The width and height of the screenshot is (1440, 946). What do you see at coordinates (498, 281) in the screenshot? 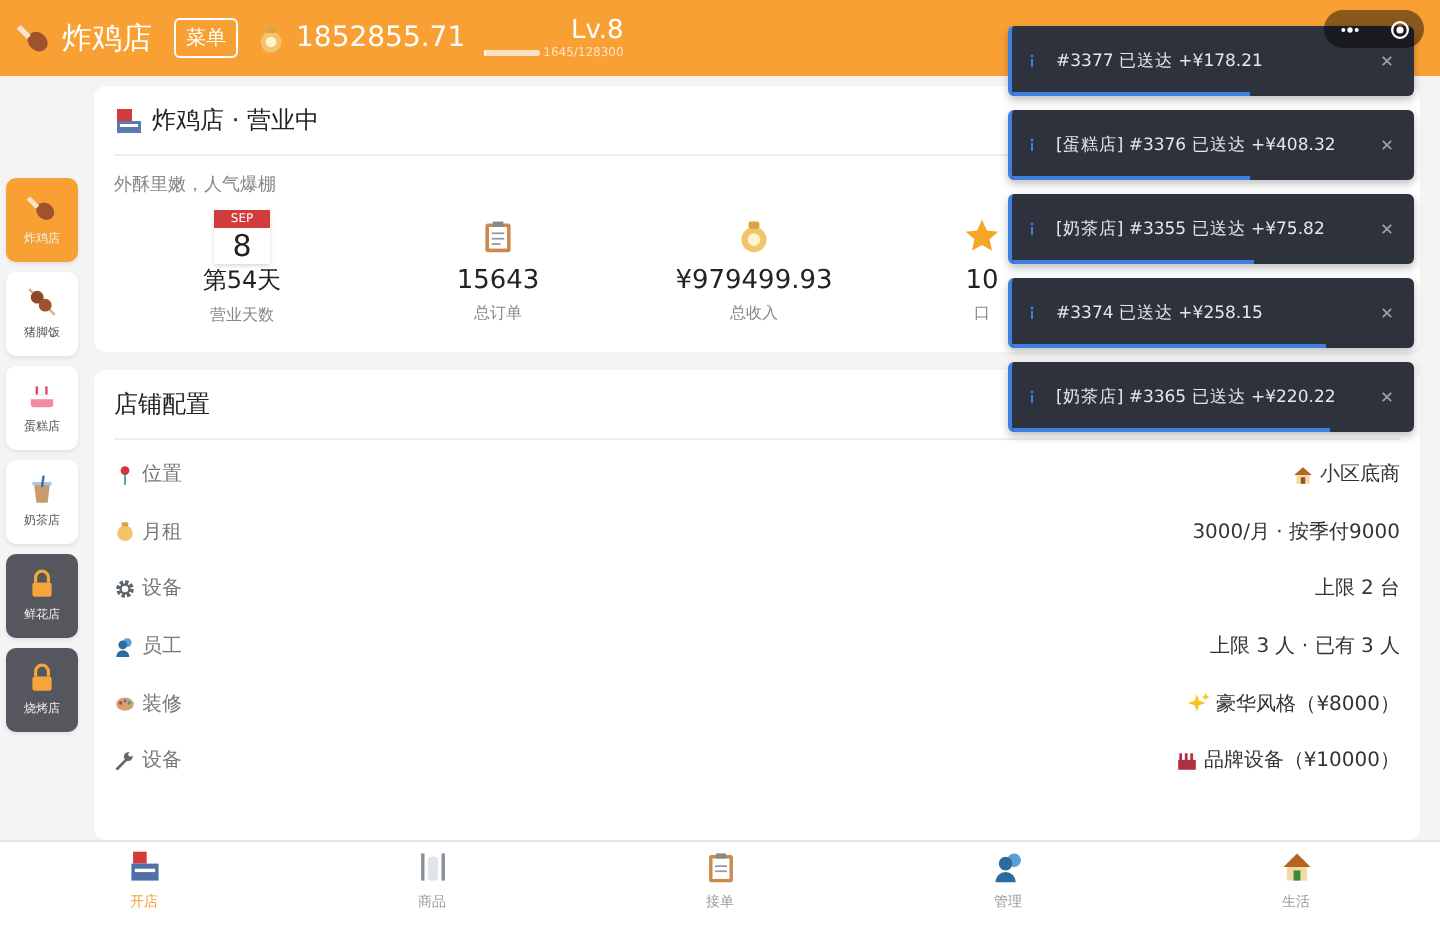
I see `stat-value: 15643` at bounding box center [498, 281].